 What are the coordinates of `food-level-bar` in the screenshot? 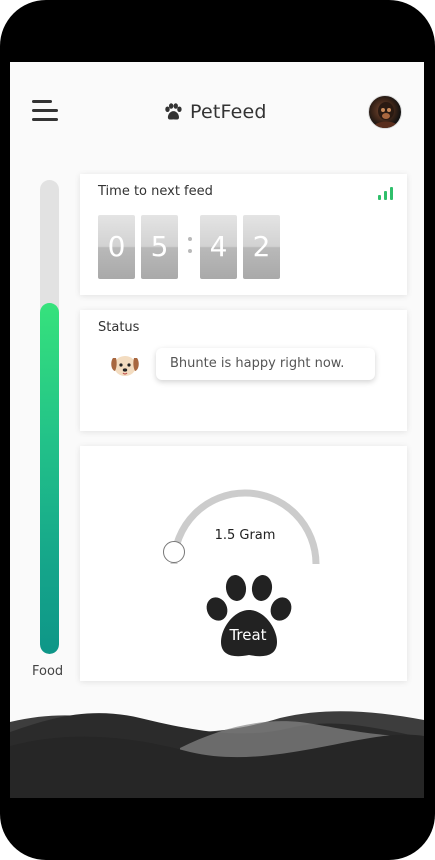 It's located at (49, 417).